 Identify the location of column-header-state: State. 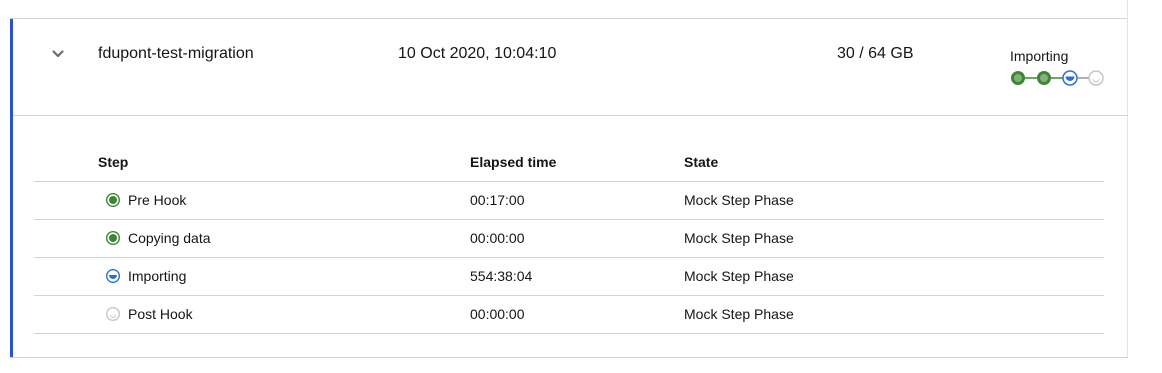
(701, 162).